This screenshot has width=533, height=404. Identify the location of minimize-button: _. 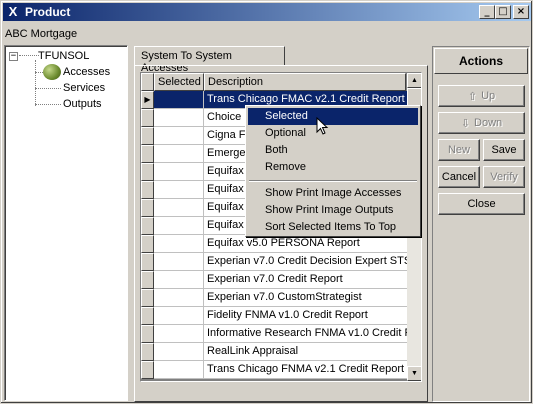
(487, 12).